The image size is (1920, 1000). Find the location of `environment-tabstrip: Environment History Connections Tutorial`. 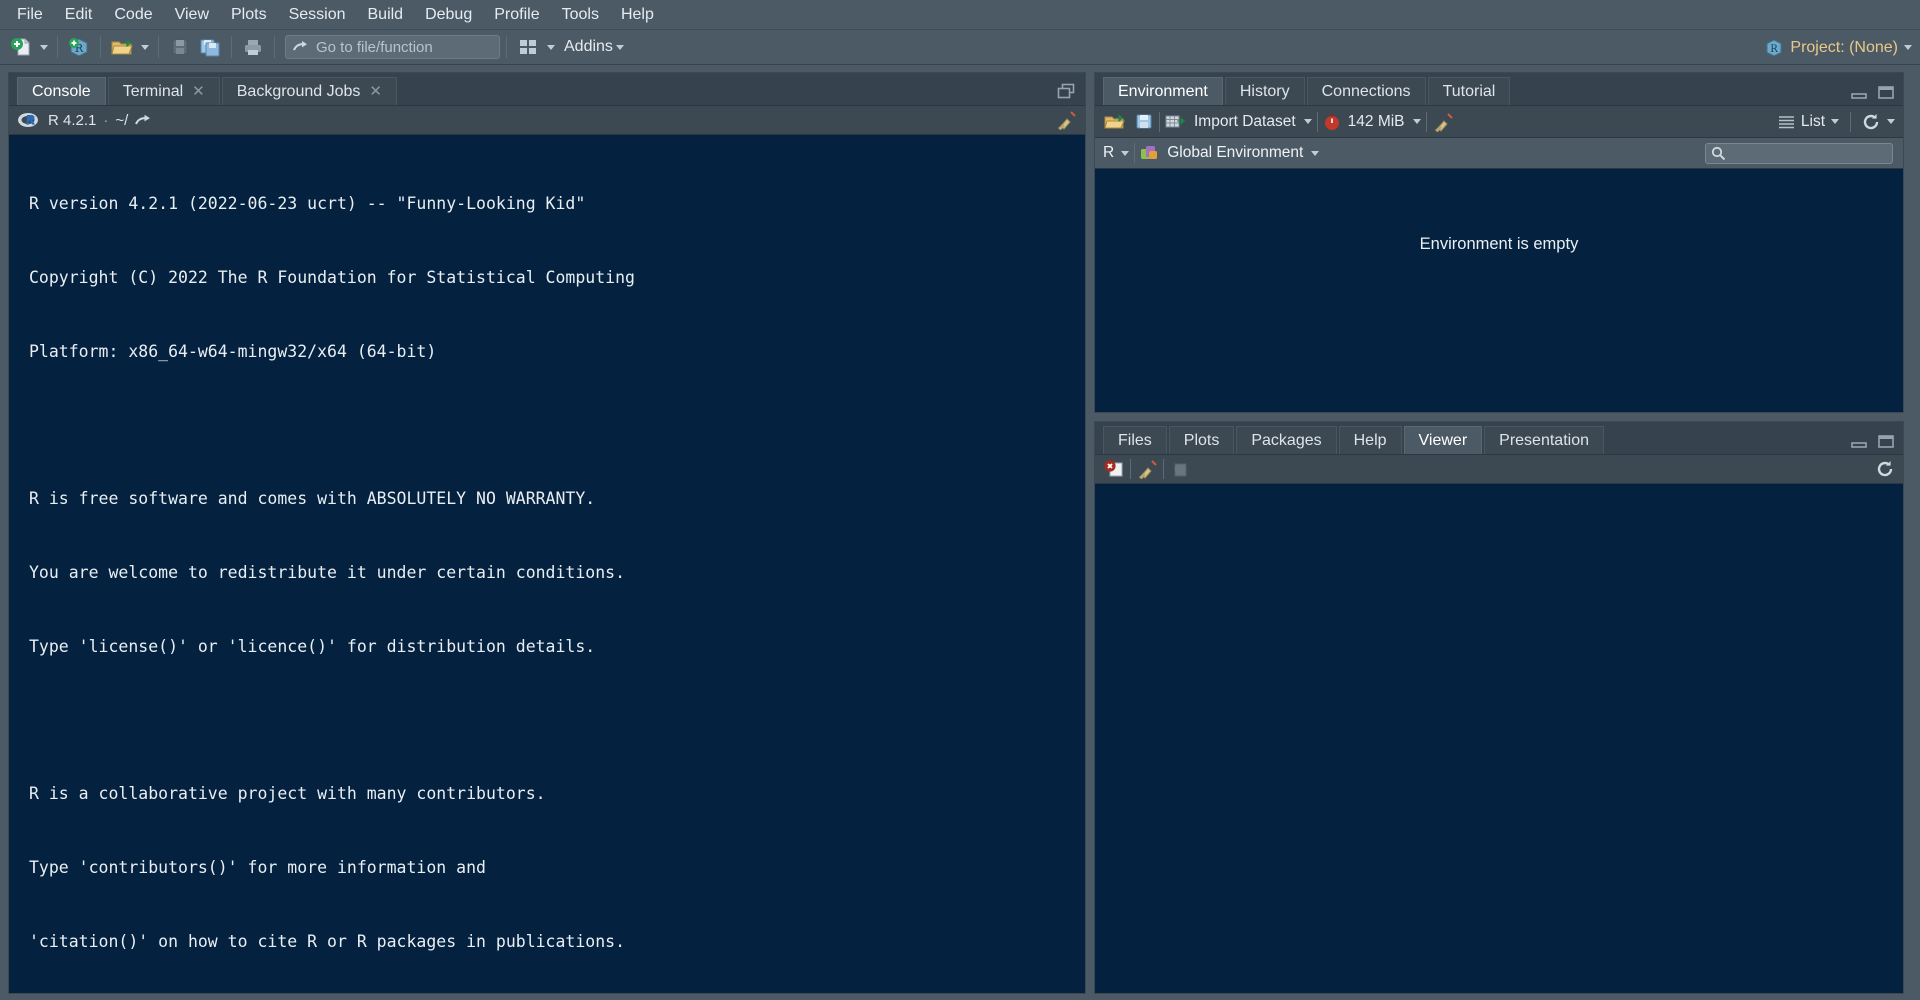

environment-tabstrip: Environment History Connections Tutorial is located at coordinates (1499, 89).